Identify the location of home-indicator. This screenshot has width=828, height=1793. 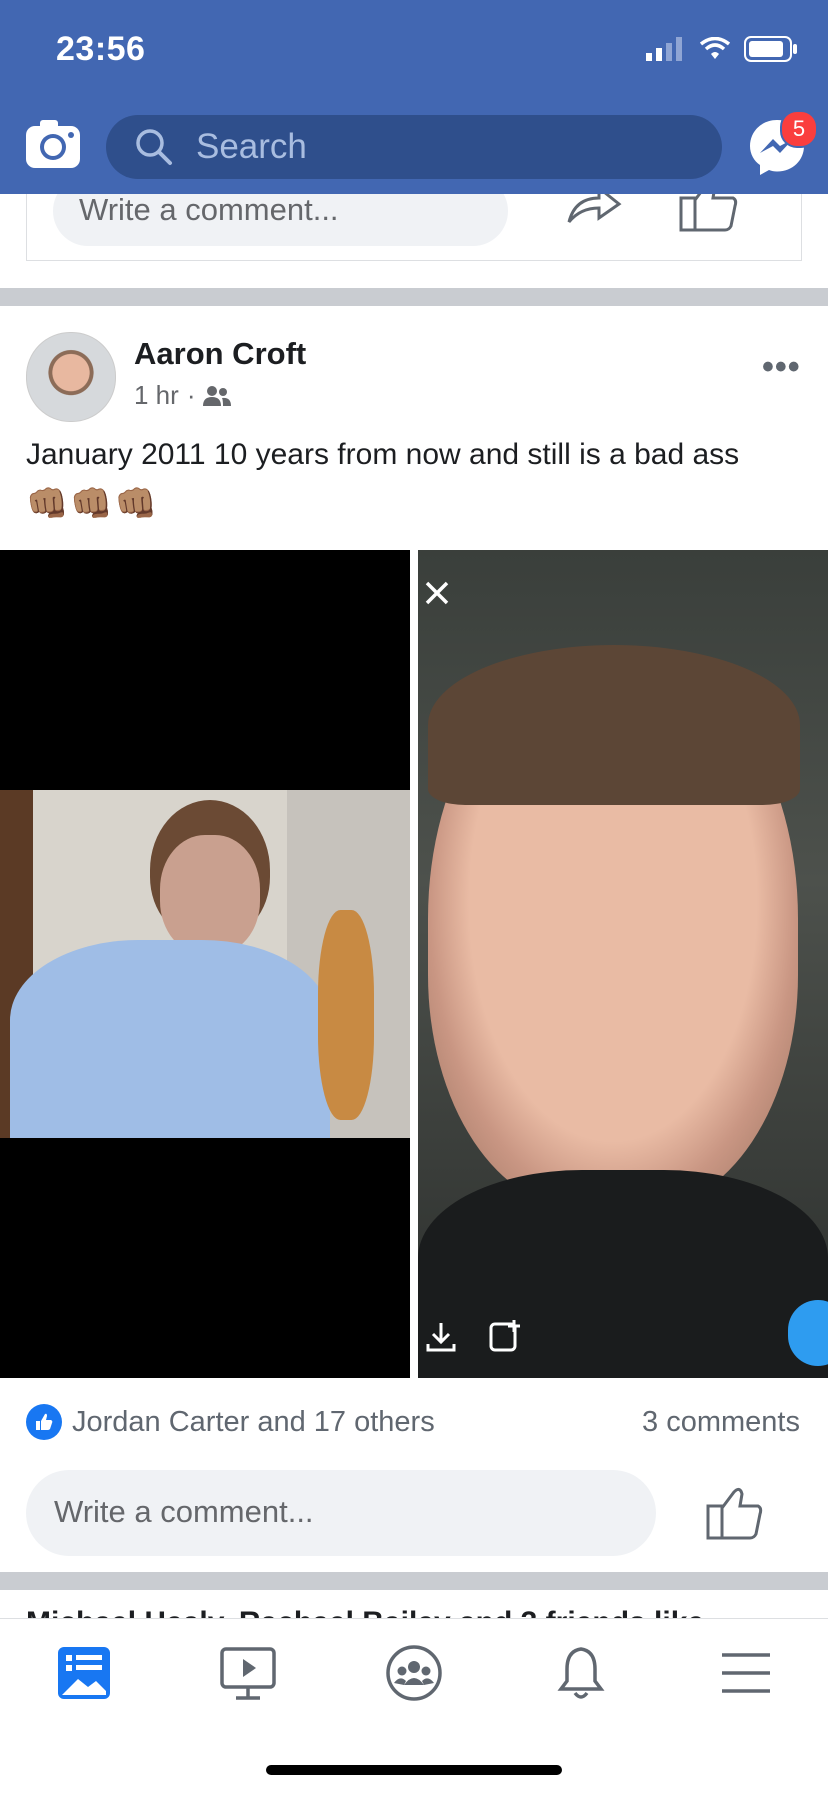
(414, 1770).